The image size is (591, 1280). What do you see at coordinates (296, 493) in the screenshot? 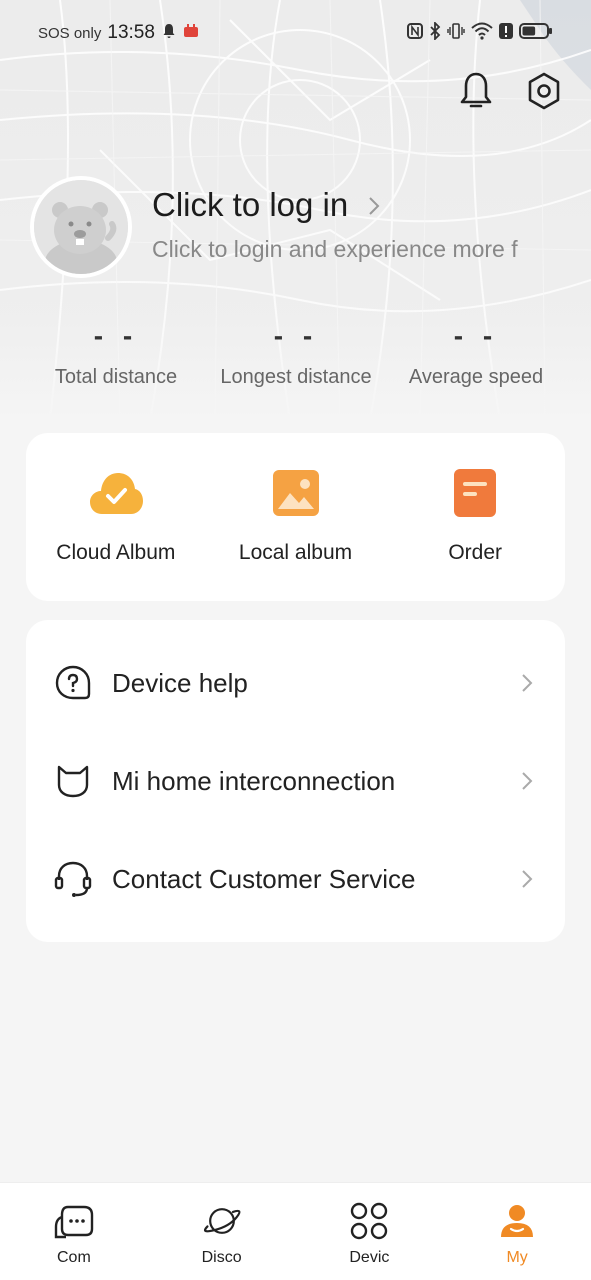
I see `image-icon` at bounding box center [296, 493].